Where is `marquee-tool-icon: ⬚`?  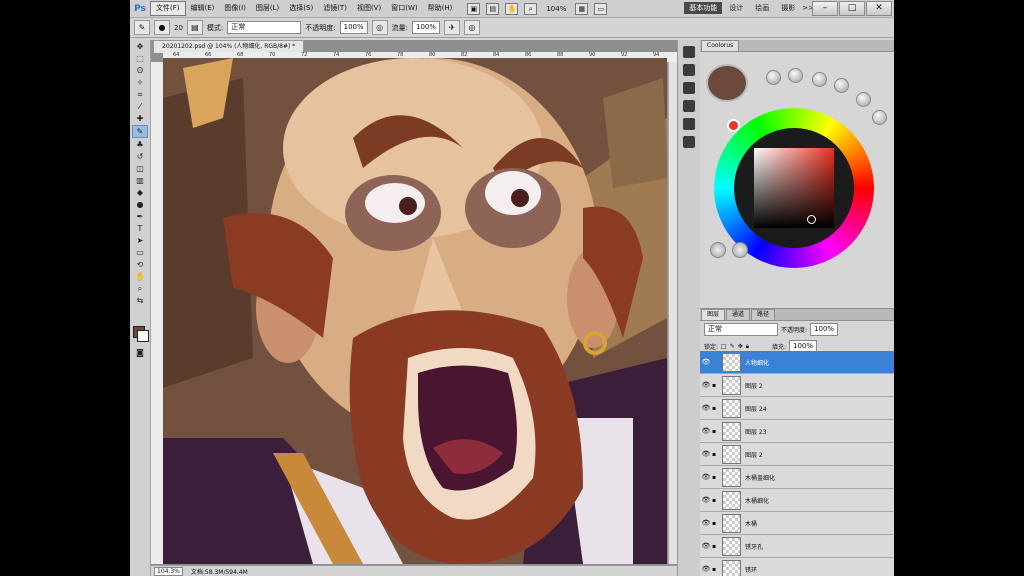 marquee-tool-icon: ⬚ is located at coordinates (140, 58).